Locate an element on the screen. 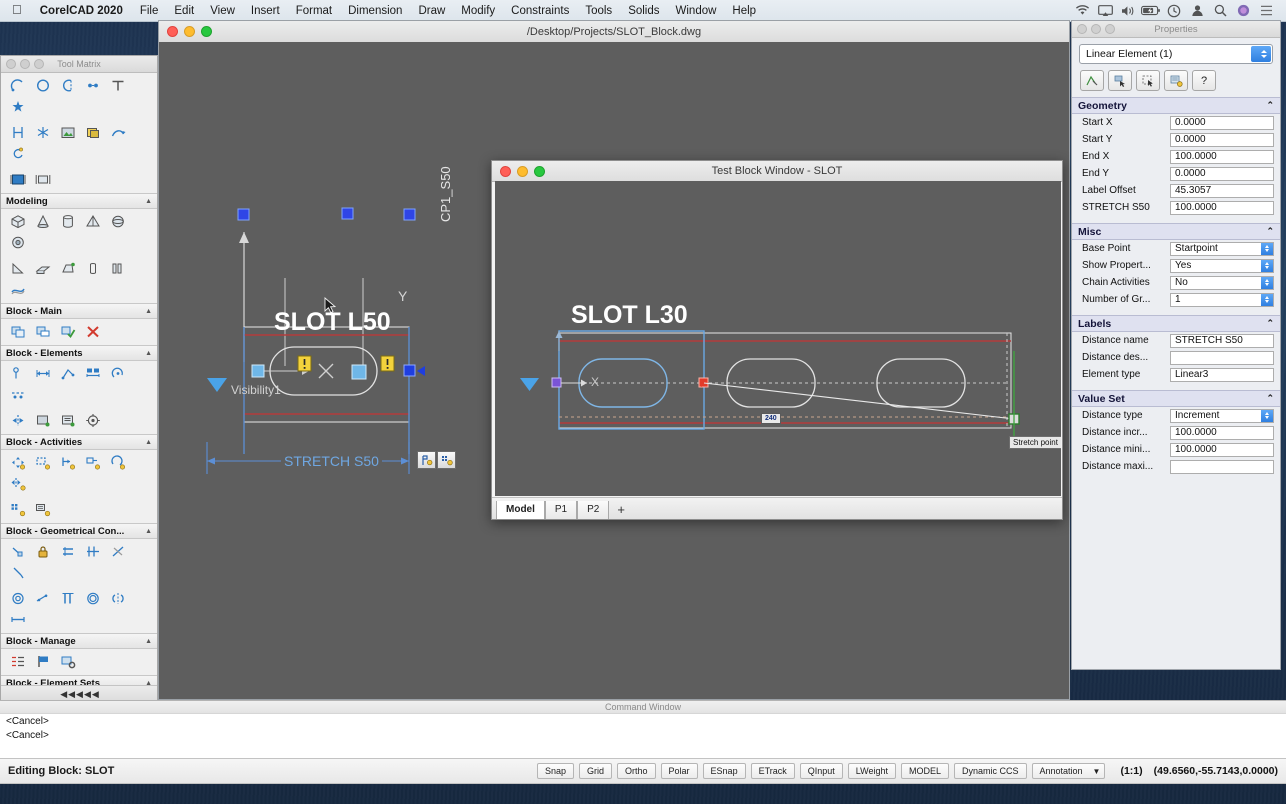 The image size is (1286, 804). menu-item-window: Window is located at coordinates (696, 11).